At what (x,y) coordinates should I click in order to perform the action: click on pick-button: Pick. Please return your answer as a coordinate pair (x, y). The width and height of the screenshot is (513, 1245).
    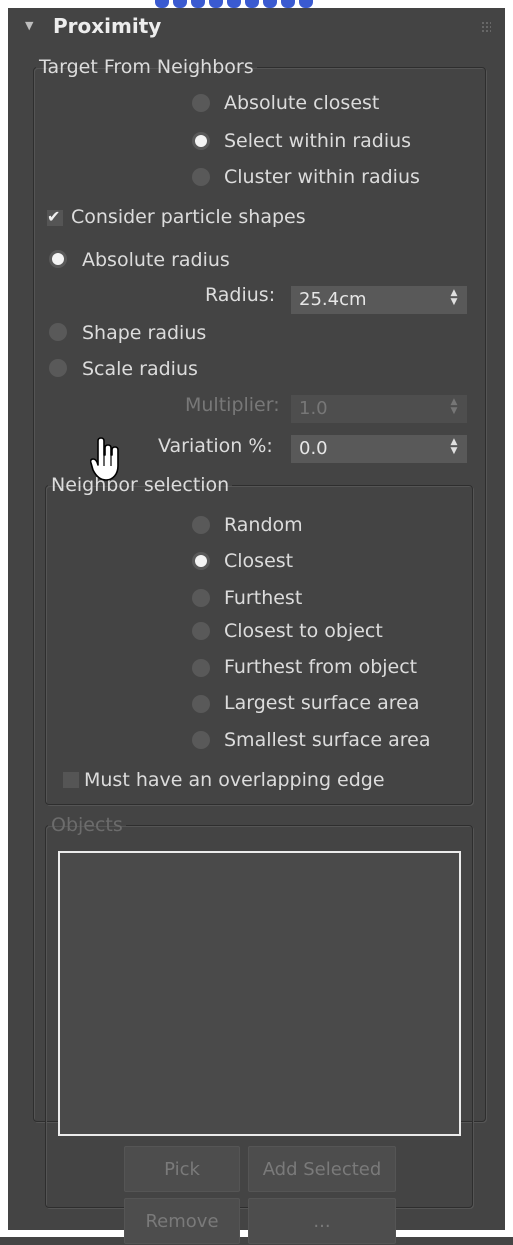
    Looking at the image, I should click on (182, 1169).